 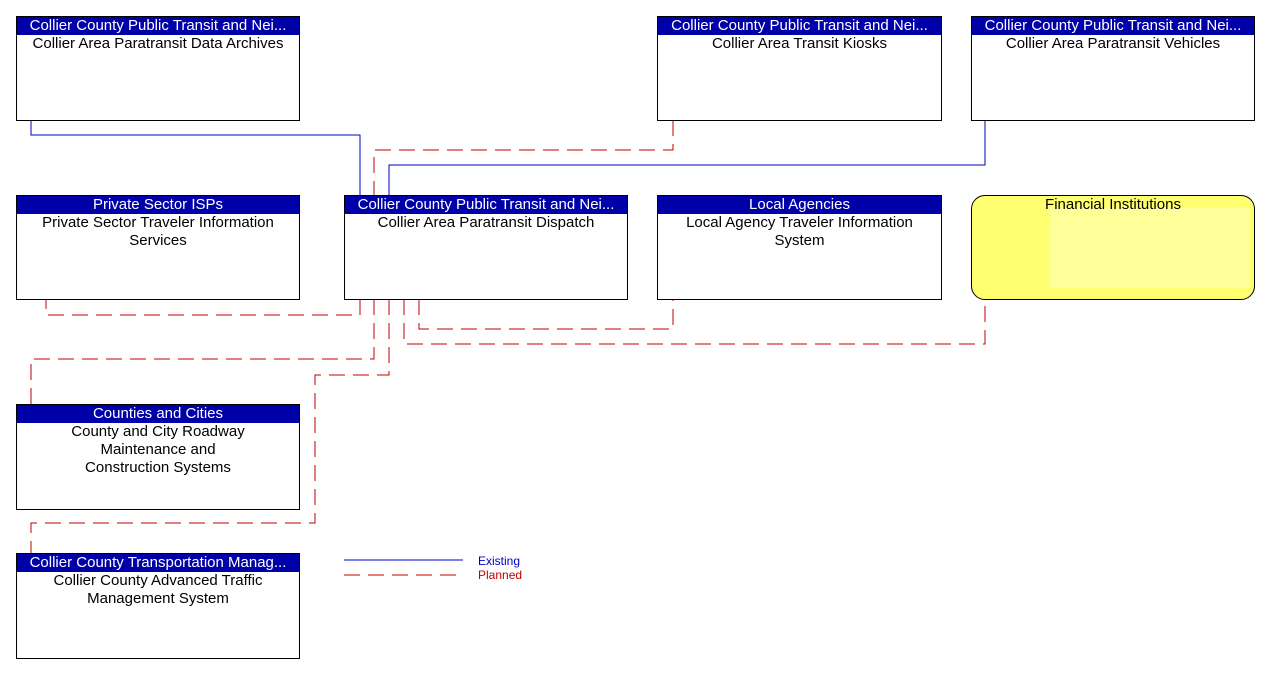 What do you see at coordinates (500, 575) in the screenshot?
I see `legend-planned-label: Planned` at bounding box center [500, 575].